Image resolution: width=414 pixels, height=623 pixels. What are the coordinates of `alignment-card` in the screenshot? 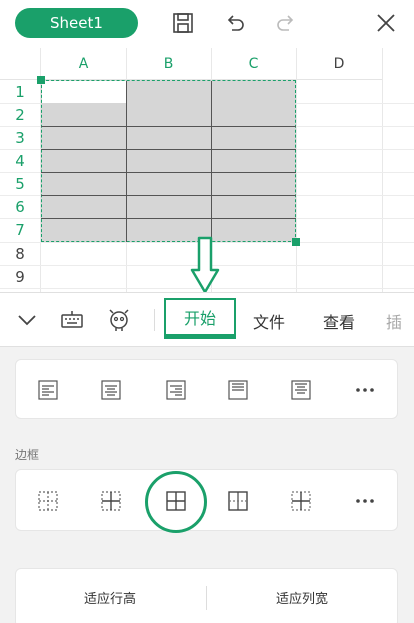 It's located at (206, 389).